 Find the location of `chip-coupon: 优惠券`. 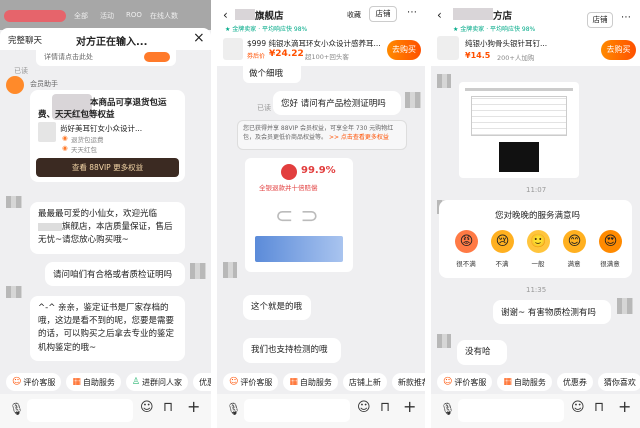

chip-coupon: 优惠券 is located at coordinates (574, 382).